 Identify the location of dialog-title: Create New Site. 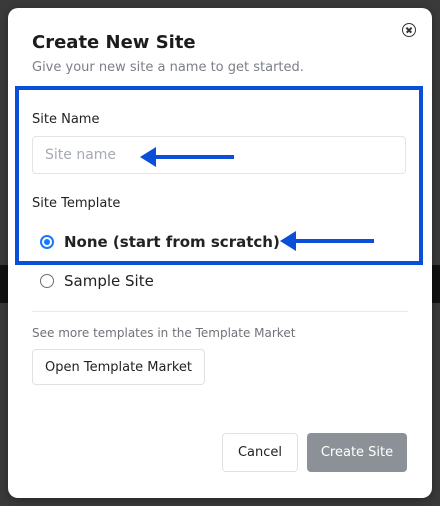
(114, 42).